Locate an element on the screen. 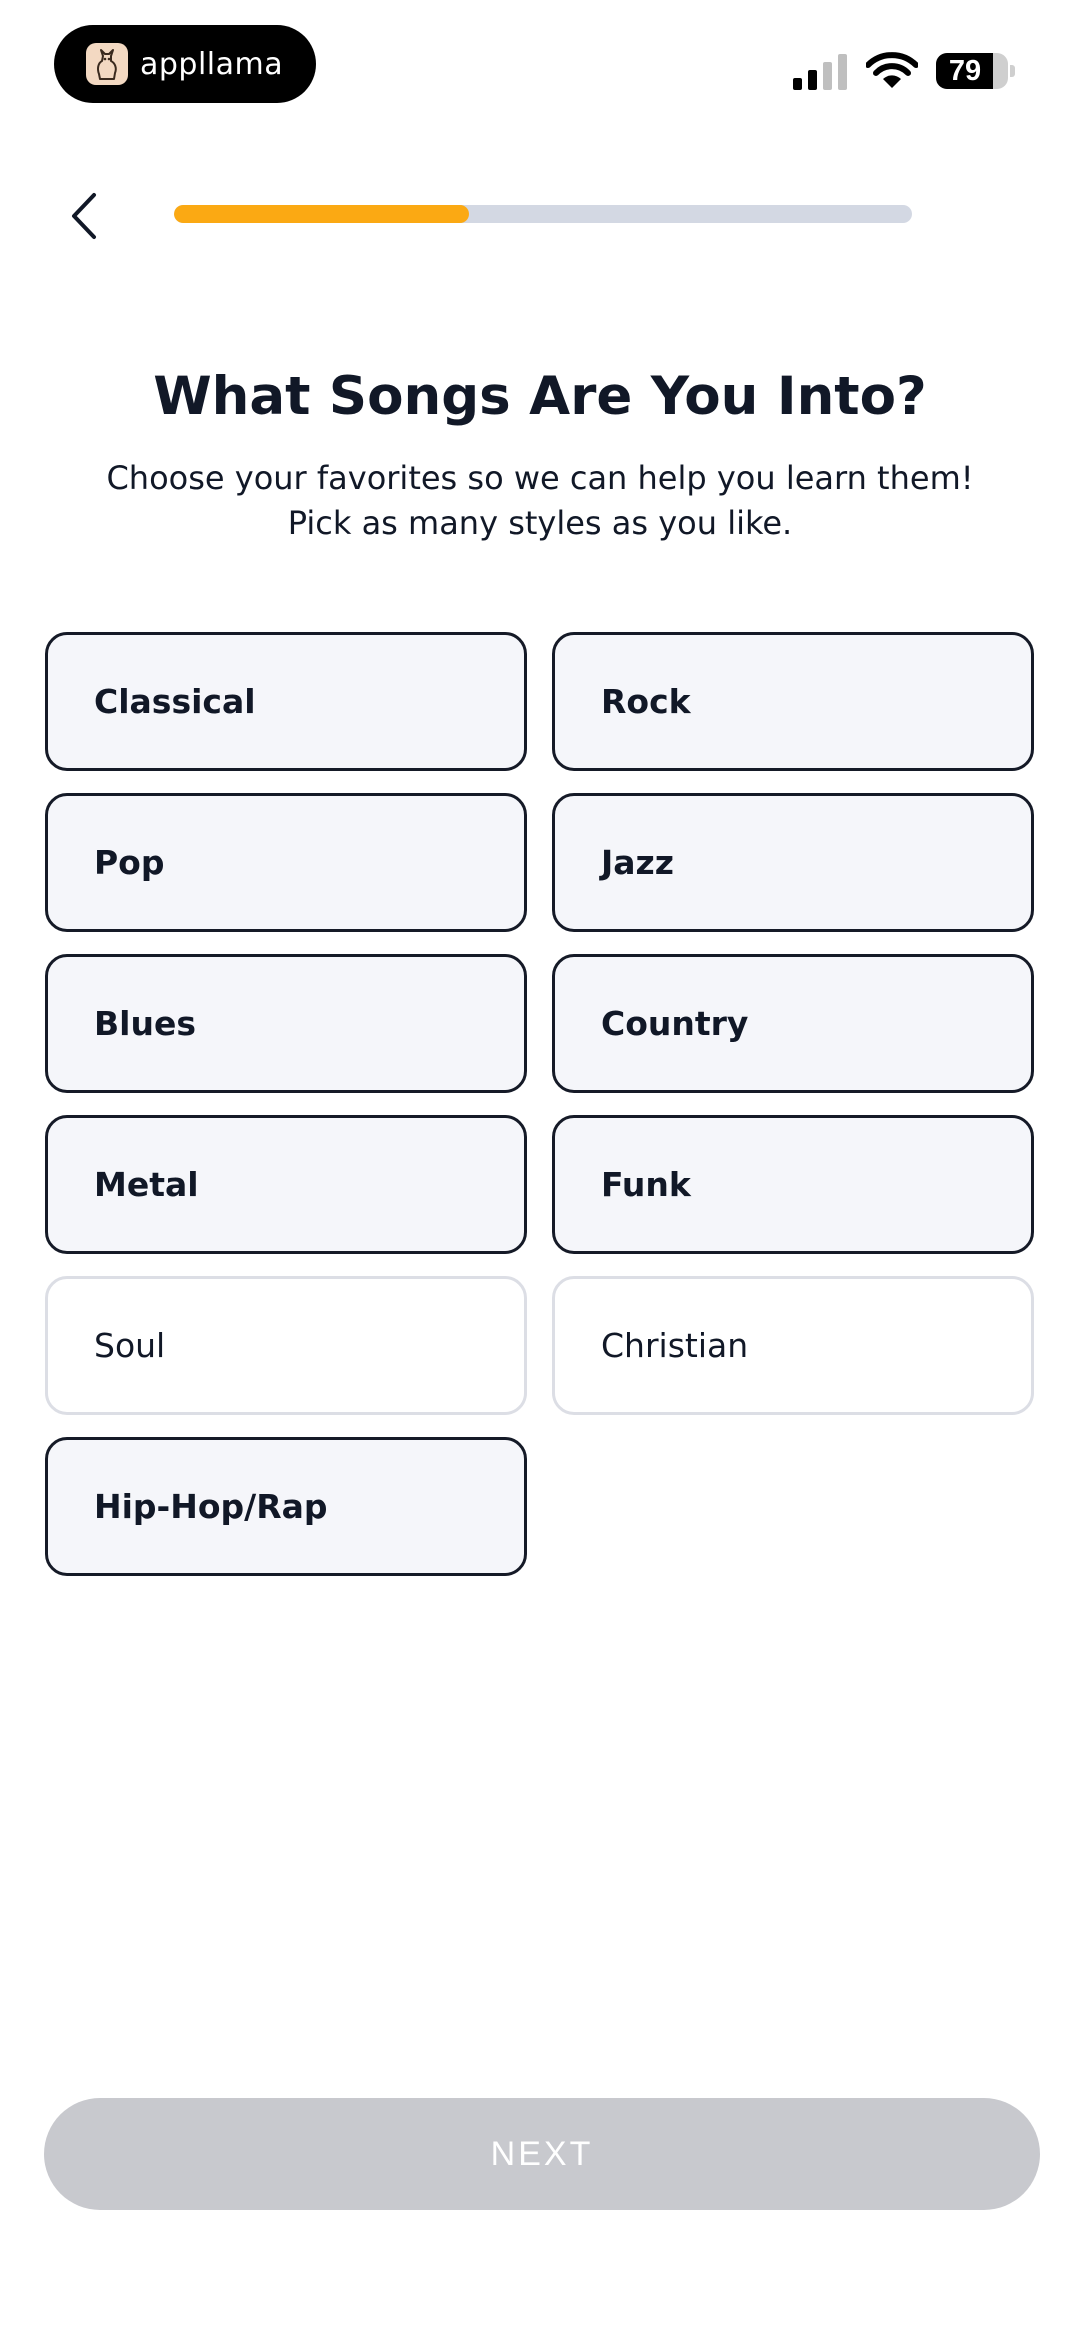 Image resolution: width=1080 pixels, height=2336 pixels. progress-bar-fill is located at coordinates (322, 214).